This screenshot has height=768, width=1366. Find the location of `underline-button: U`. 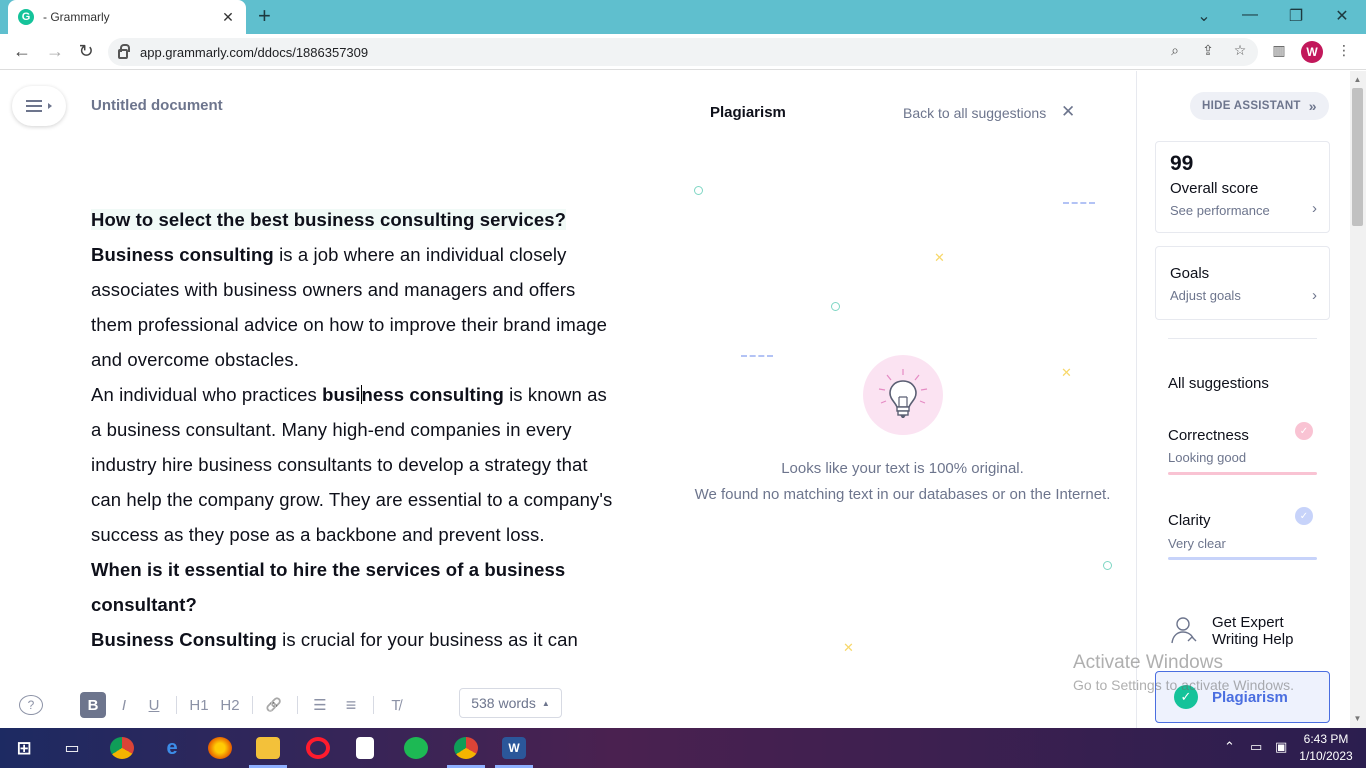

underline-button: U is located at coordinates (154, 705).